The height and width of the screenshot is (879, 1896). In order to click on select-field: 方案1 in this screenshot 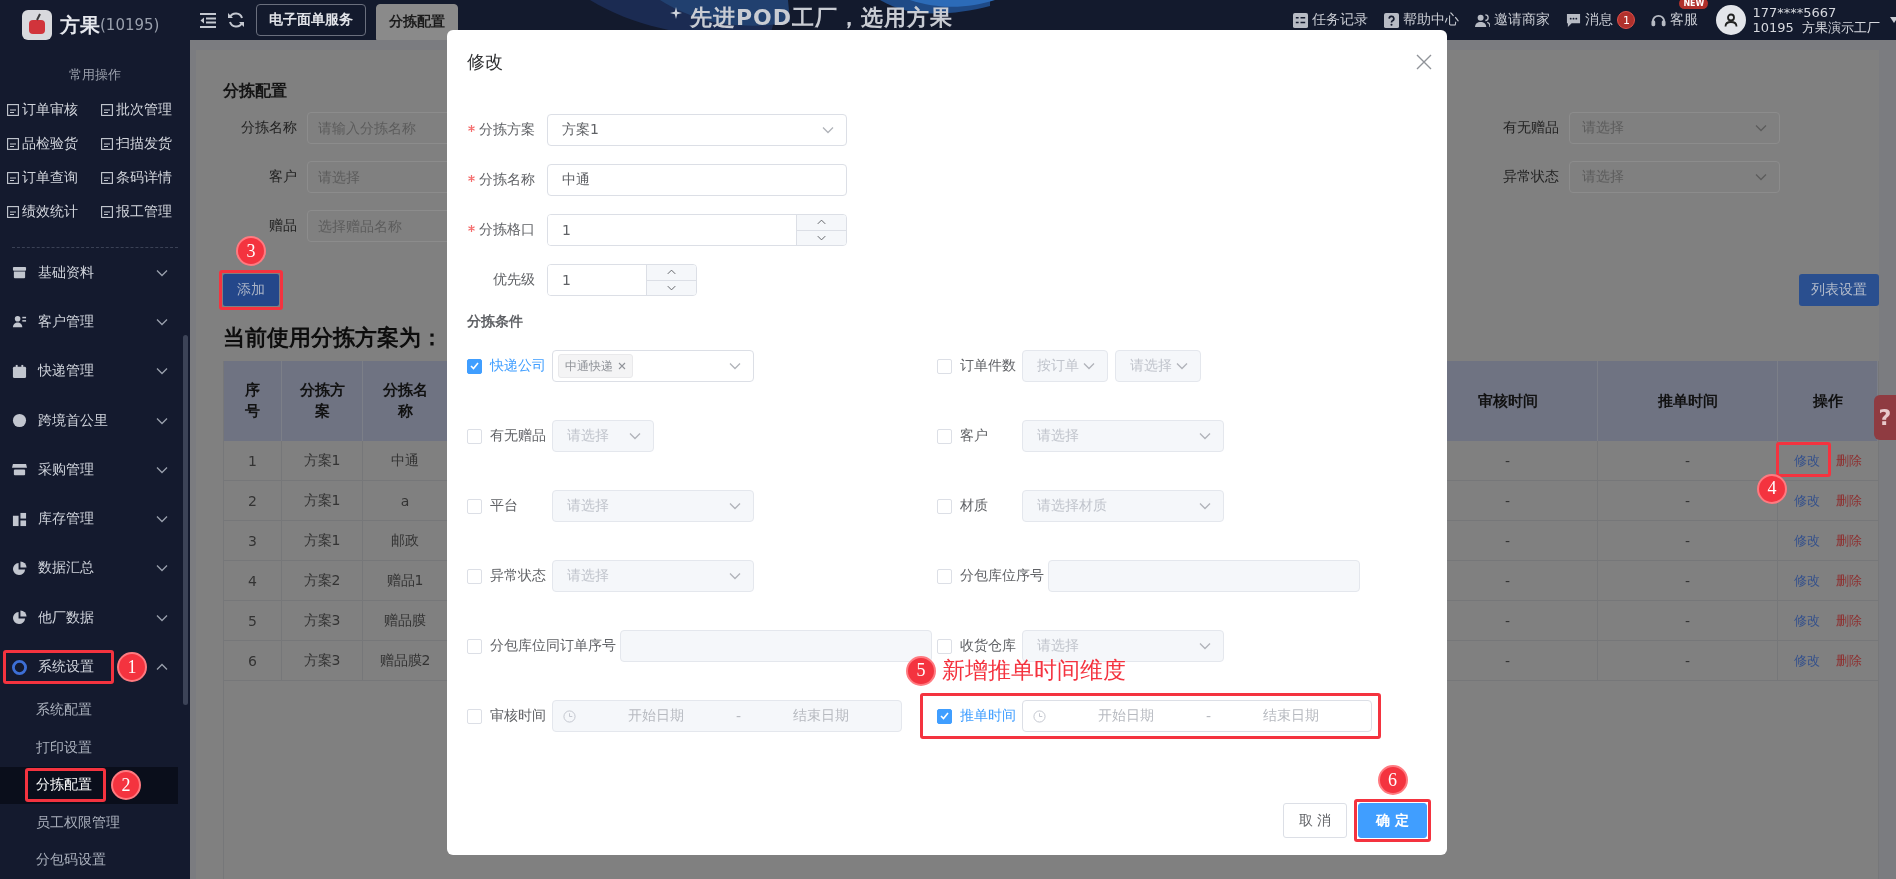, I will do `click(697, 130)`.